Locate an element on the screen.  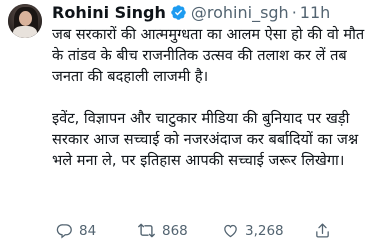
share-icon is located at coordinates (322, 230).